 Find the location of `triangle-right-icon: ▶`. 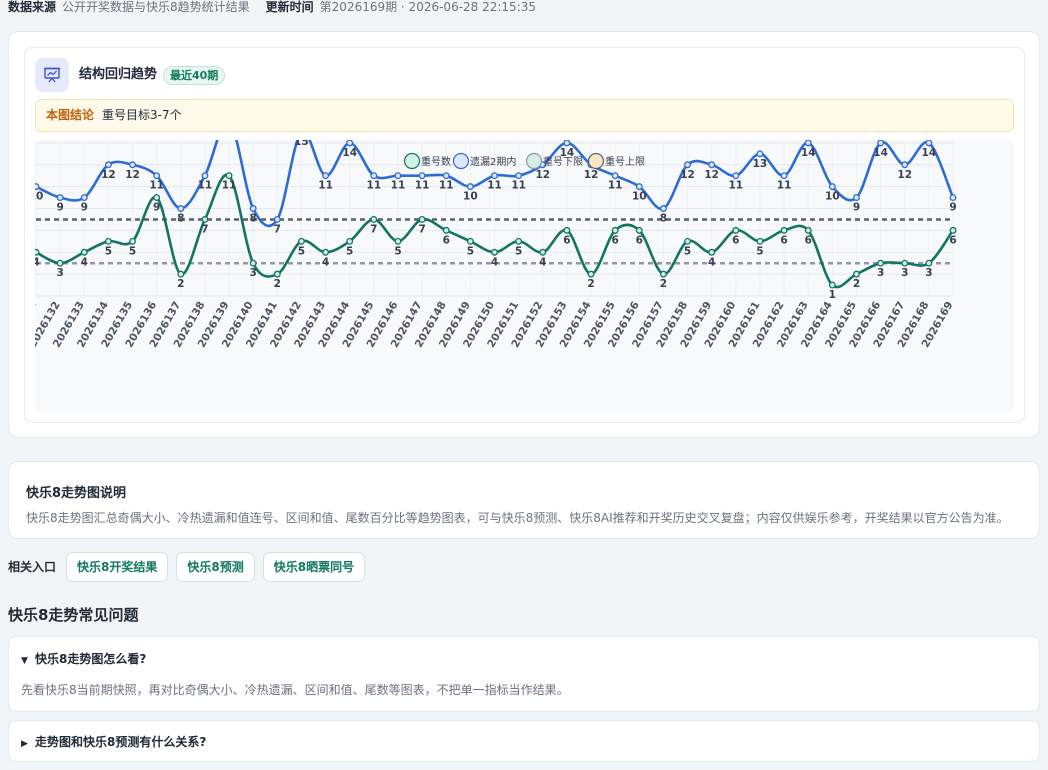

triangle-right-icon: ▶ is located at coordinates (24, 744).